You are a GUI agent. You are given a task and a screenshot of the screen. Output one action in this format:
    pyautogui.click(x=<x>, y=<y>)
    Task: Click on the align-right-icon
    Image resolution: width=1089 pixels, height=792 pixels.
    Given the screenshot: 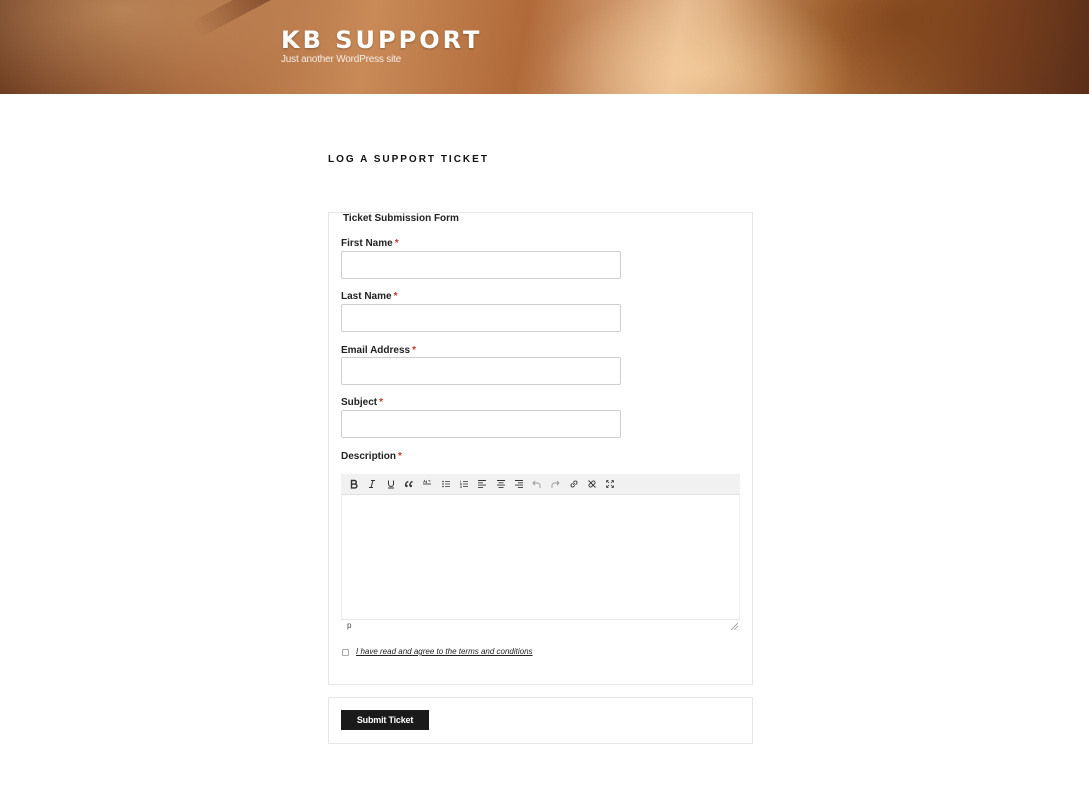 What is the action you would take?
    pyautogui.click(x=519, y=484)
    